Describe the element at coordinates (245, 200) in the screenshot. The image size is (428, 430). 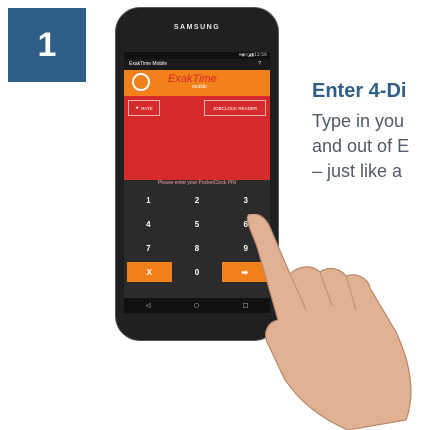
I see `key-3: 3` at that location.